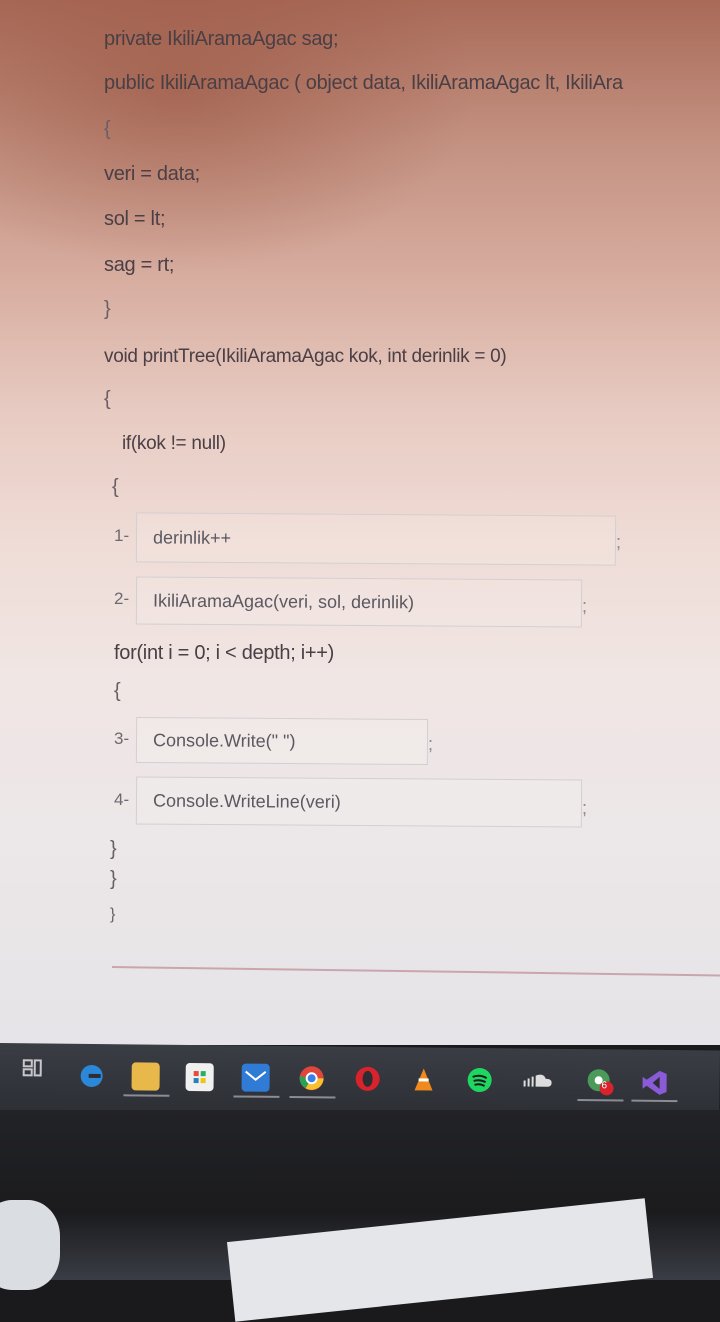 The height and width of the screenshot is (1322, 720). Describe the element at coordinates (599, 1081) in the screenshot. I see `chrome-profile-icon: 6` at that location.